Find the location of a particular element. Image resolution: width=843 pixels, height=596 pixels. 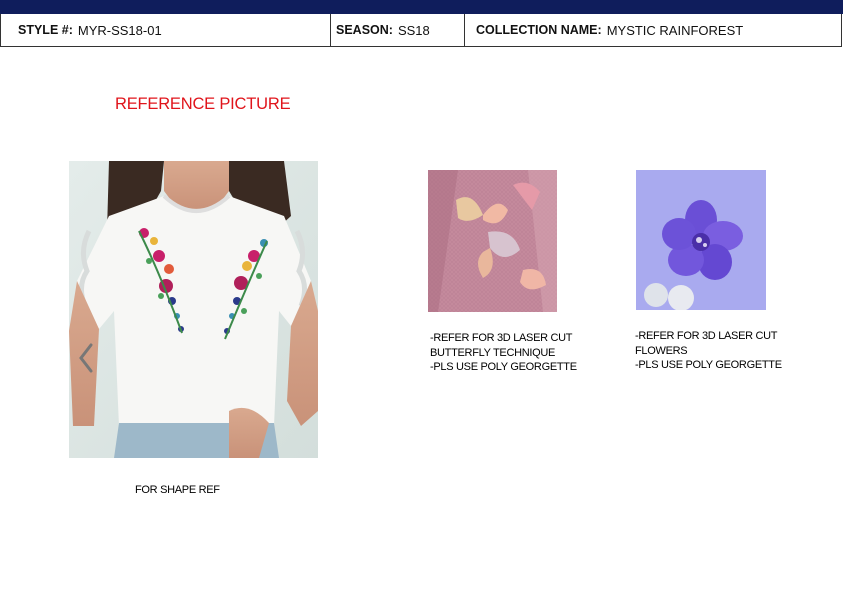

season-cell: SEASON: SS18 is located at coordinates (398, 30).